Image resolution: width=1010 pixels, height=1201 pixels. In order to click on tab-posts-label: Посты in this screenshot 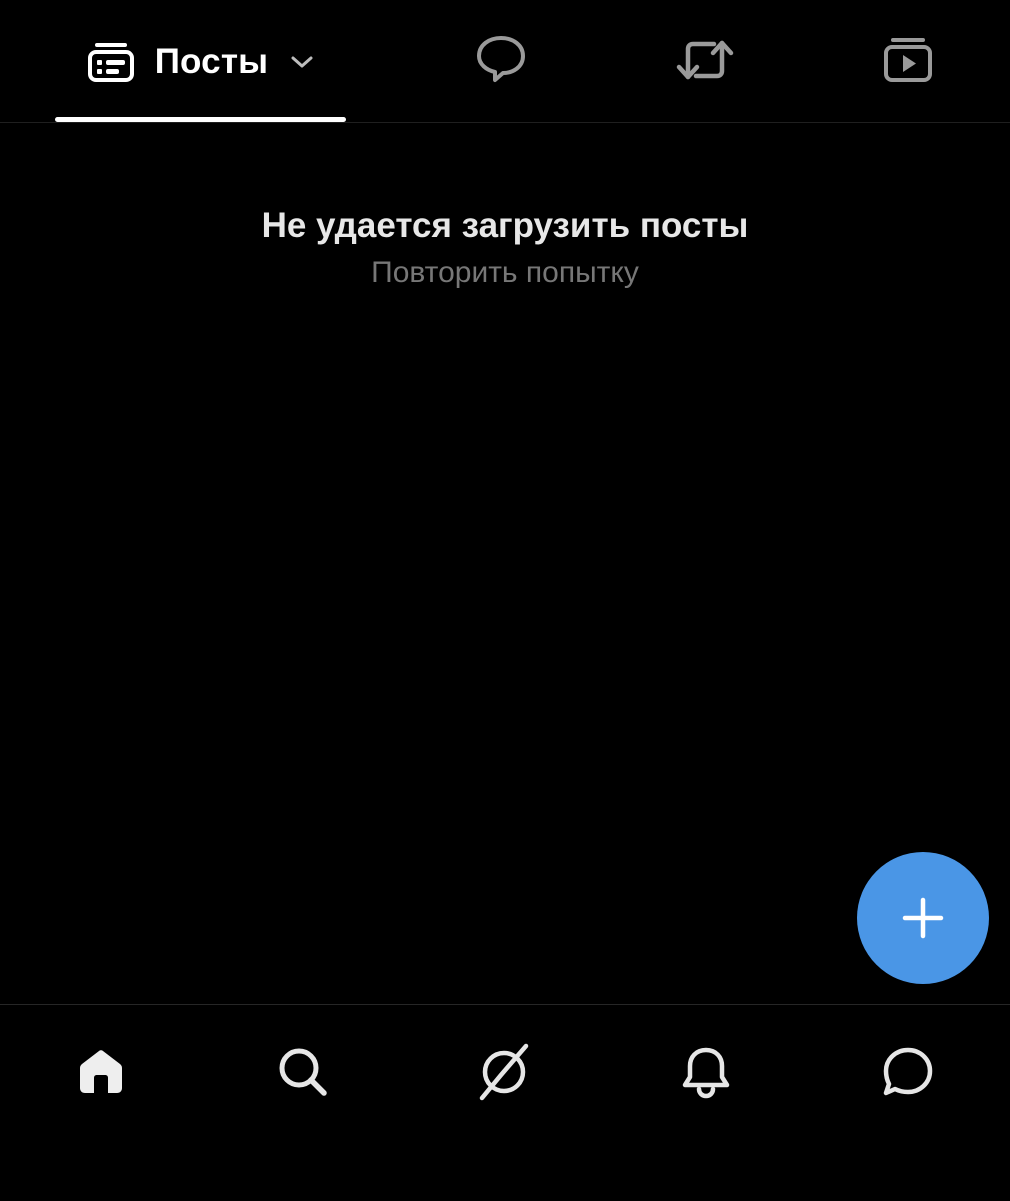, I will do `click(211, 61)`.